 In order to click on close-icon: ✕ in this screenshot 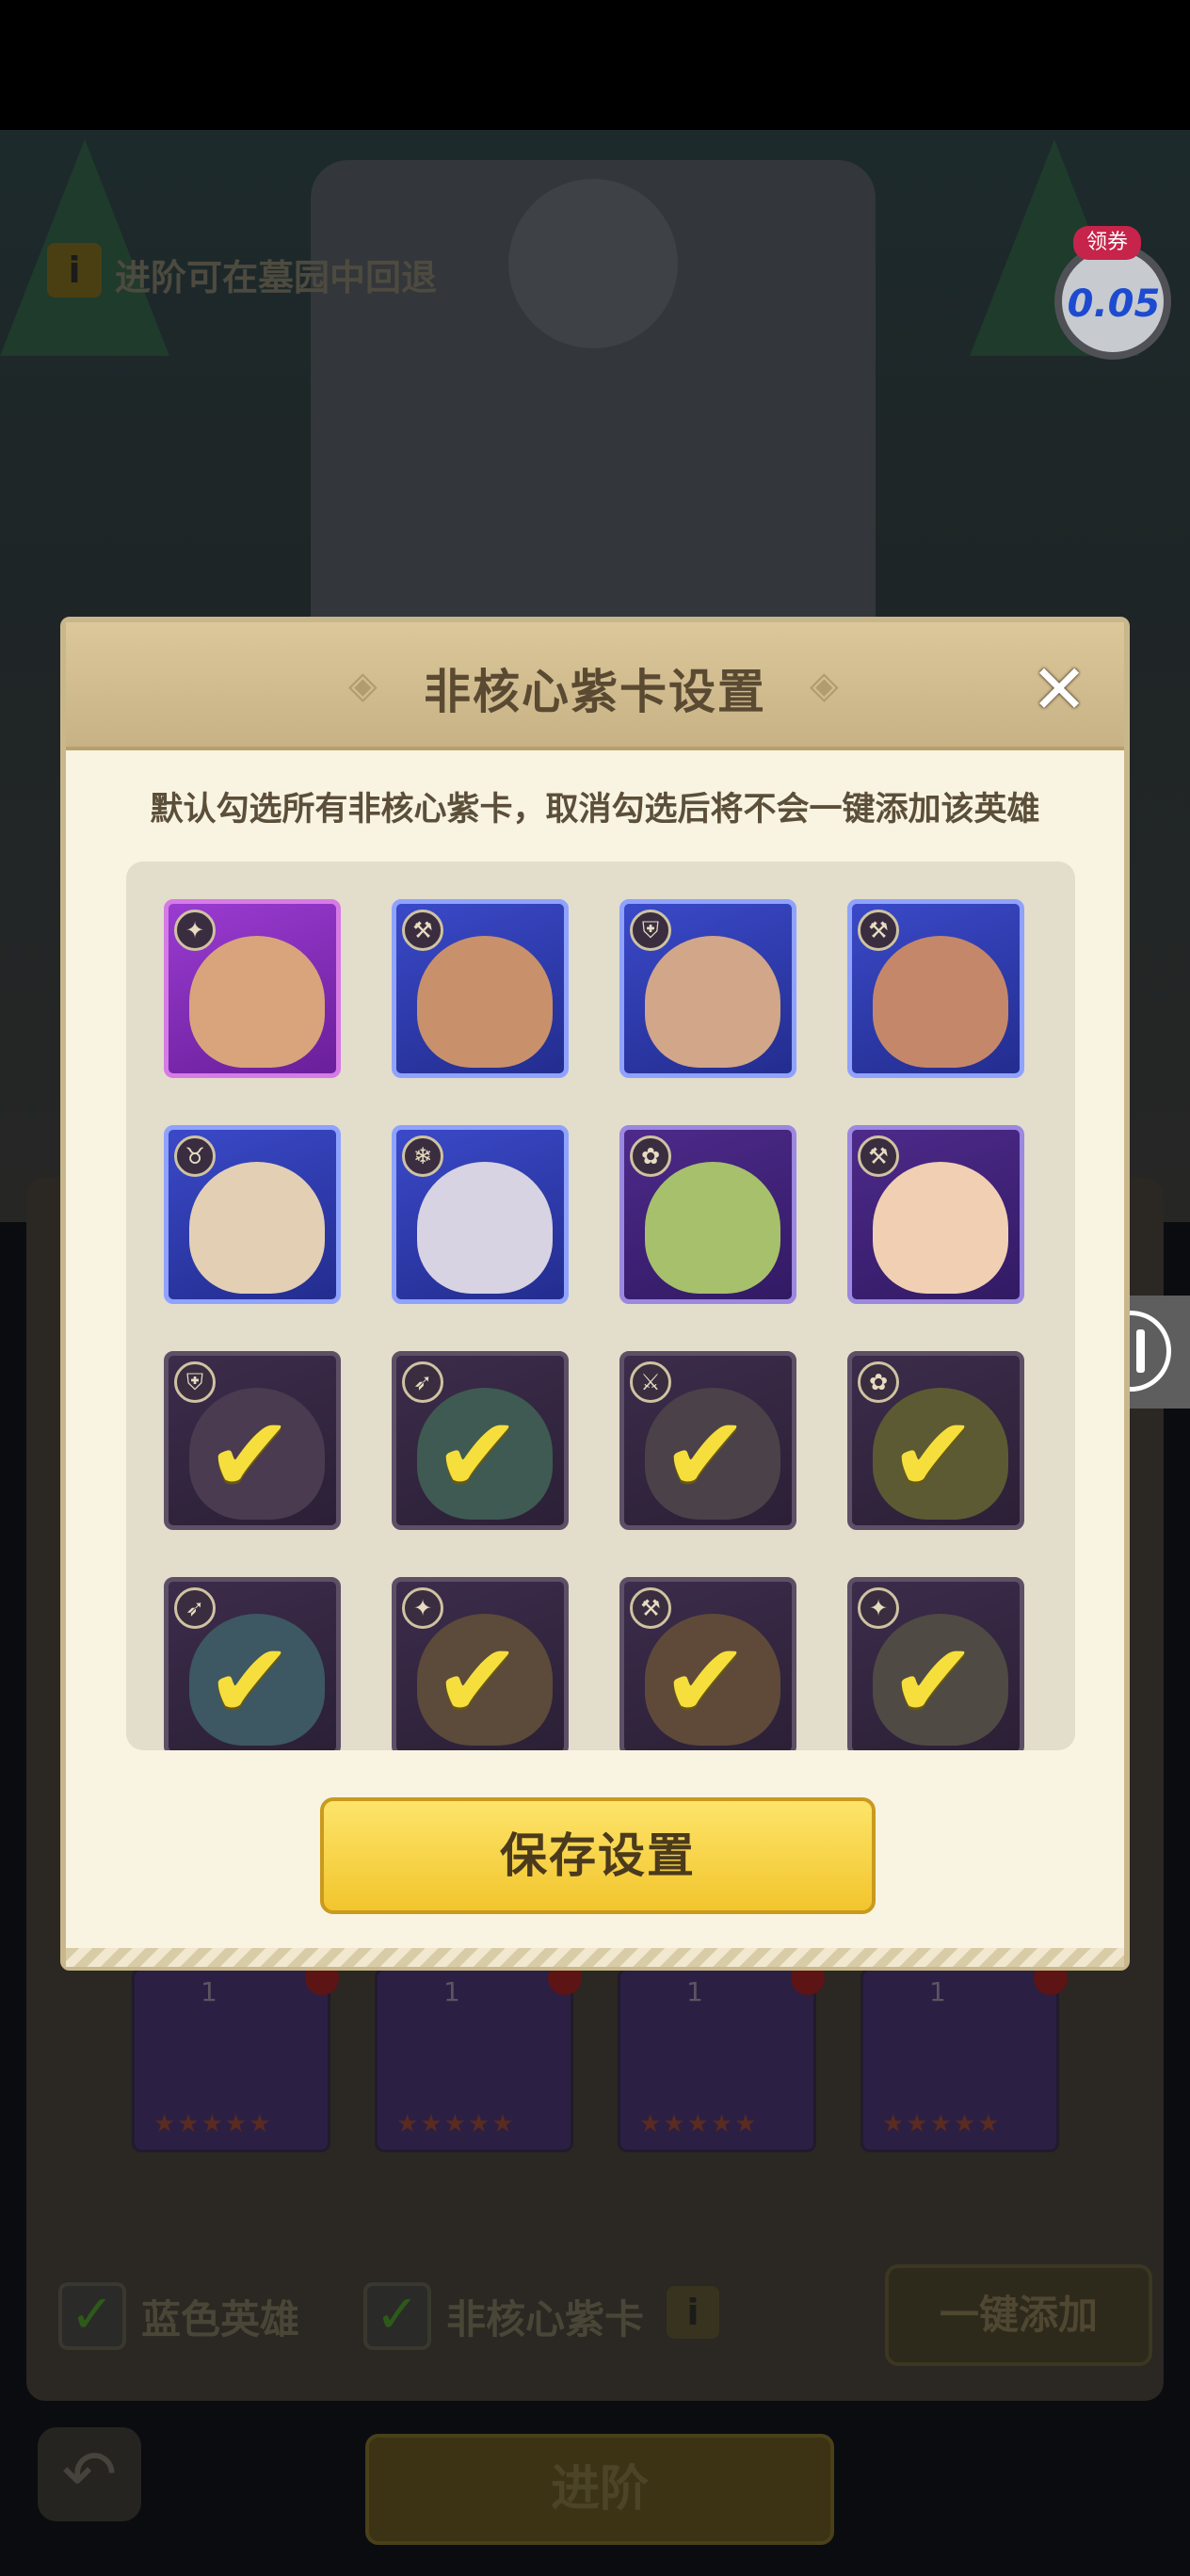, I will do `click(1059, 689)`.